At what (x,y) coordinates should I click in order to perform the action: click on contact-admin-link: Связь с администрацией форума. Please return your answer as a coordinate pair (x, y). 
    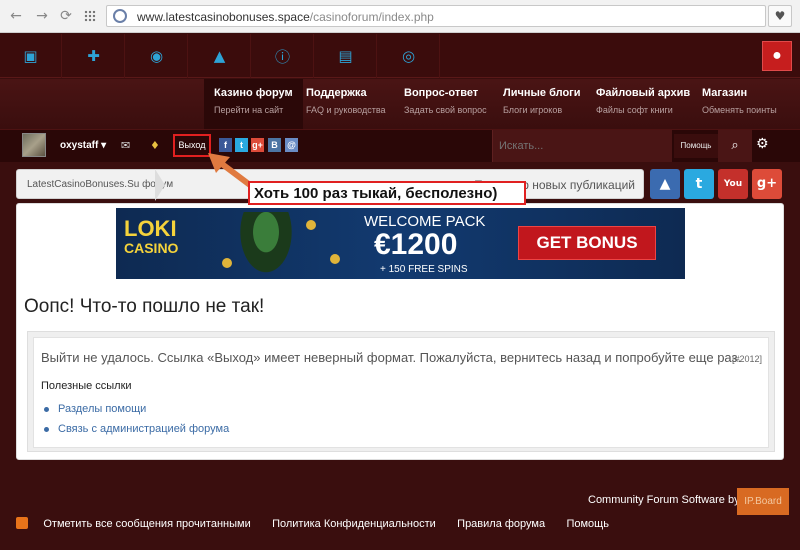
    Looking at the image, I should click on (136, 429).